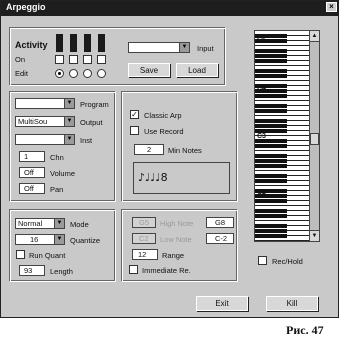 The height and width of the screenshot is (341, 341). I want to click on volume-field: Off, so click(32, 172).